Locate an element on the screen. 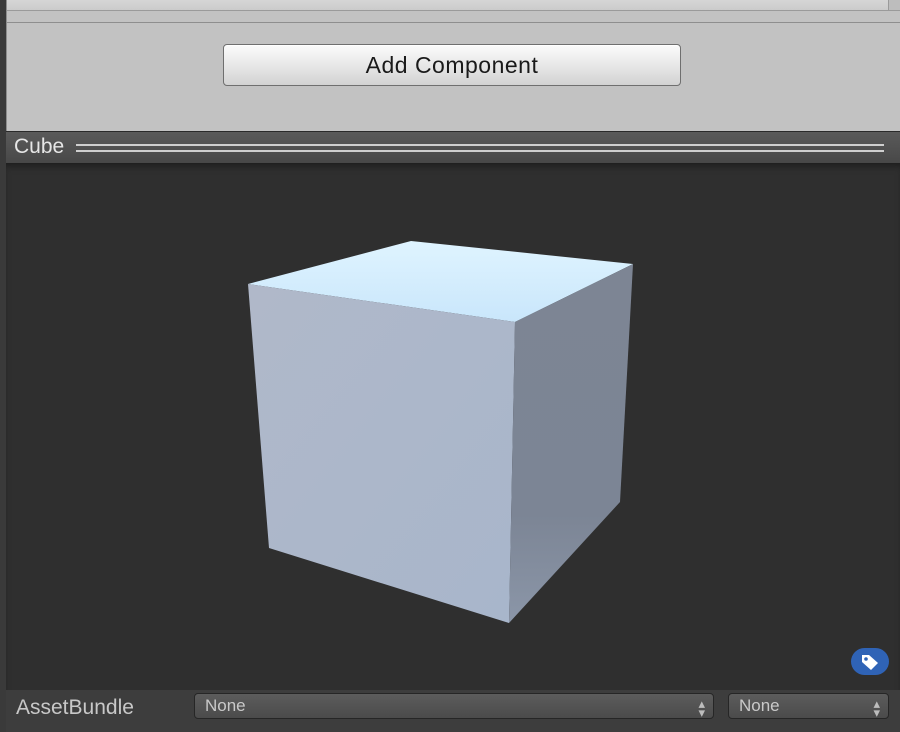 This screenshot has width=900, height=732. asset-label-button is located at coordinates (870, 661).